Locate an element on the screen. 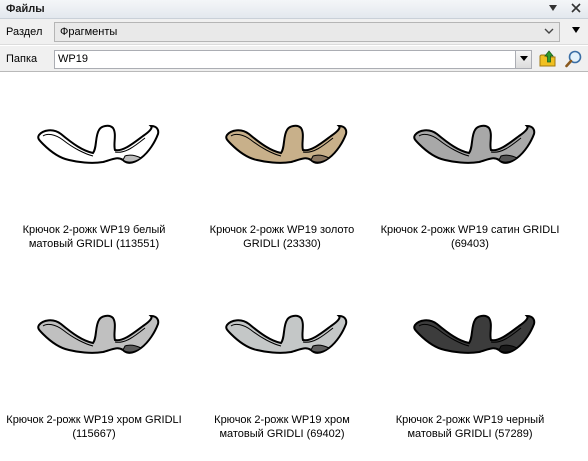 This screenshot has width=588, height=461. section-value: Фрагменты is located at coordinates (89, 32).